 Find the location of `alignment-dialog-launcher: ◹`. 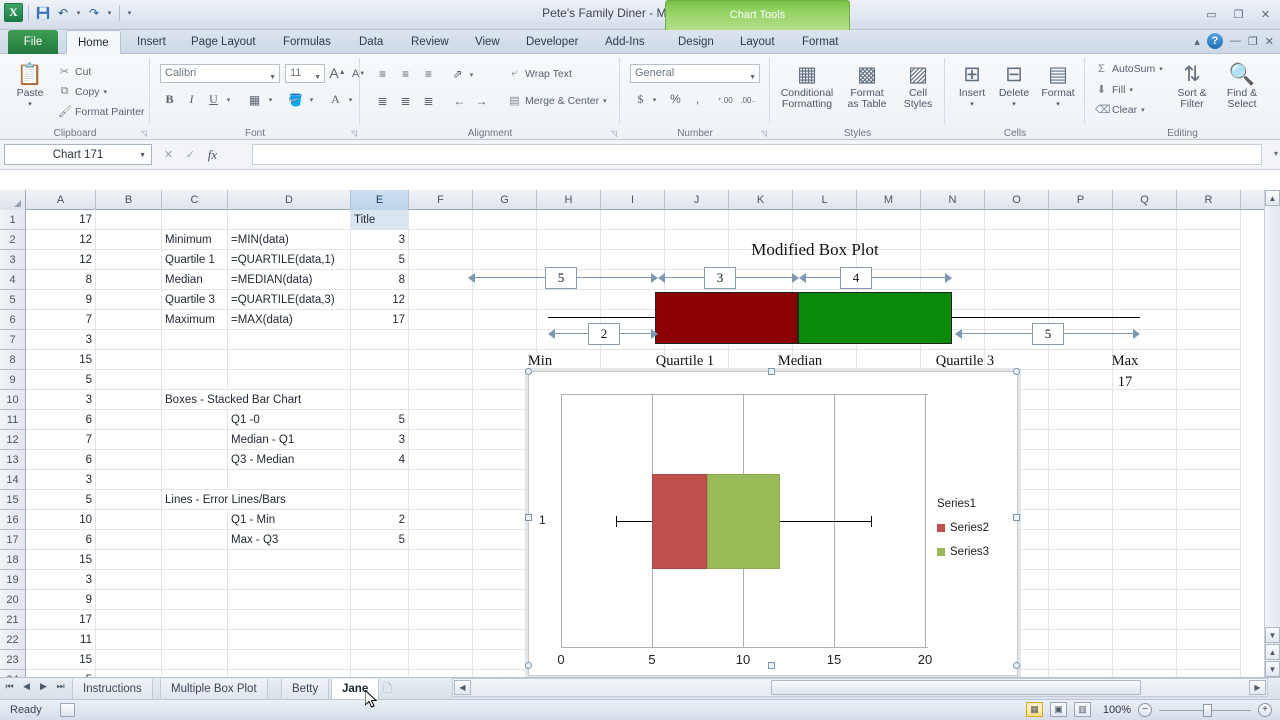

alignment-dialog-launcher: ◹ is located at coordinates (614, 133).